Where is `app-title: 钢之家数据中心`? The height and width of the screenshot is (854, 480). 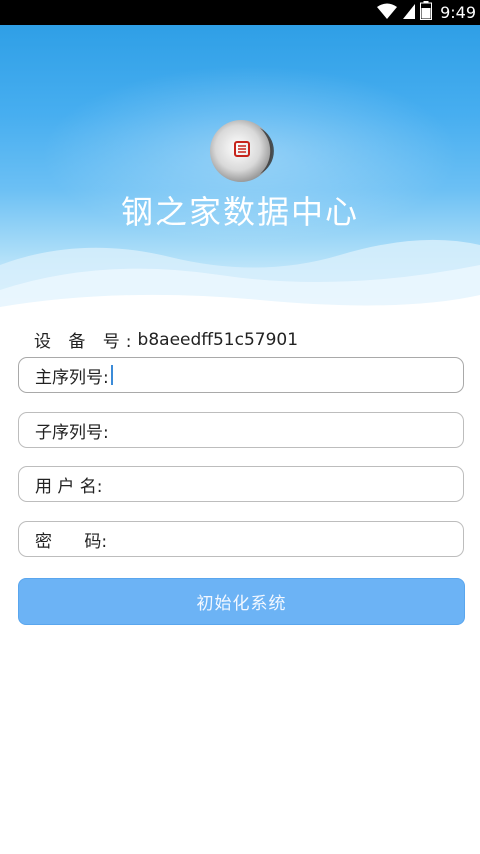 app-title: 钢之家数据中心 is located at coordinates (239, 212).